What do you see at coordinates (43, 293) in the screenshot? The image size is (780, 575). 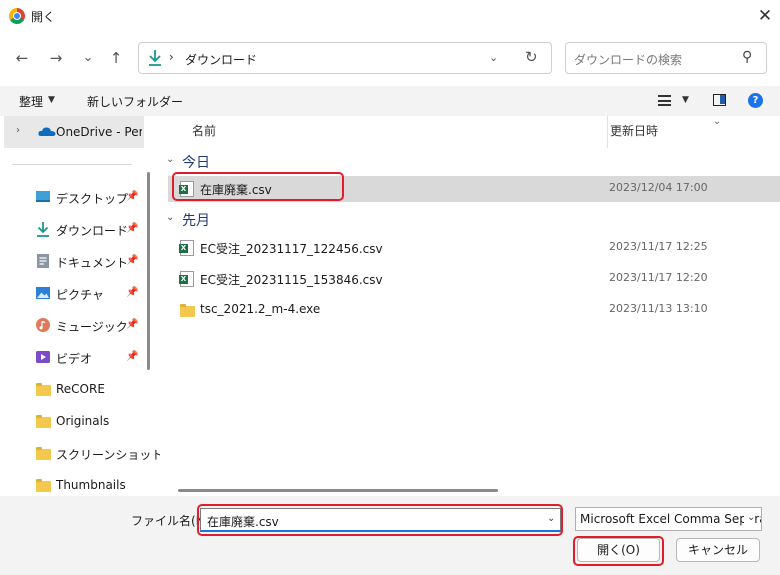 I see `pictures-icon` at bounding box center [43, 293].